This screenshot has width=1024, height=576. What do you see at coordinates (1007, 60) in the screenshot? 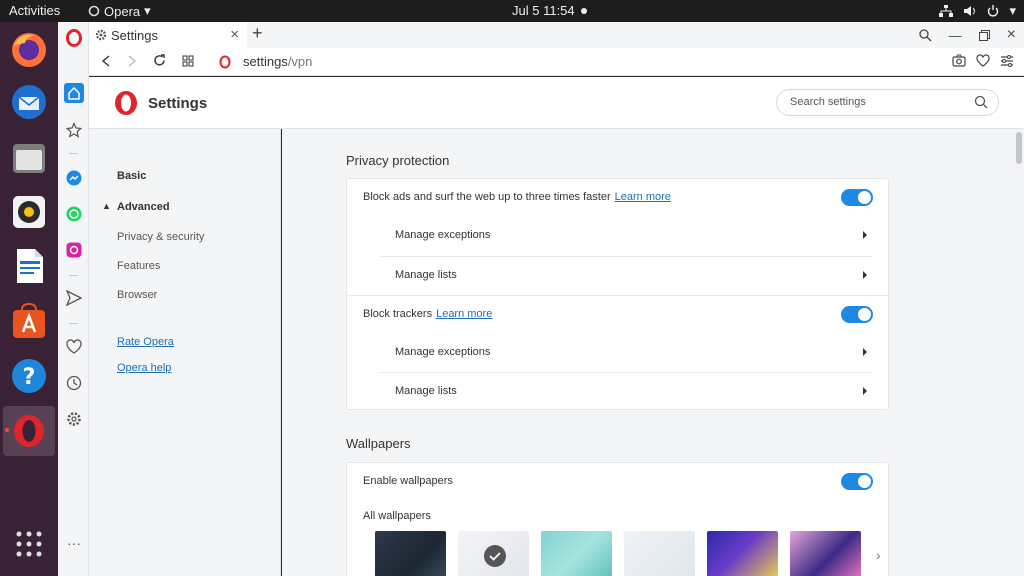
I see `easy-setup-icon` at bounding box center [1007, 60].